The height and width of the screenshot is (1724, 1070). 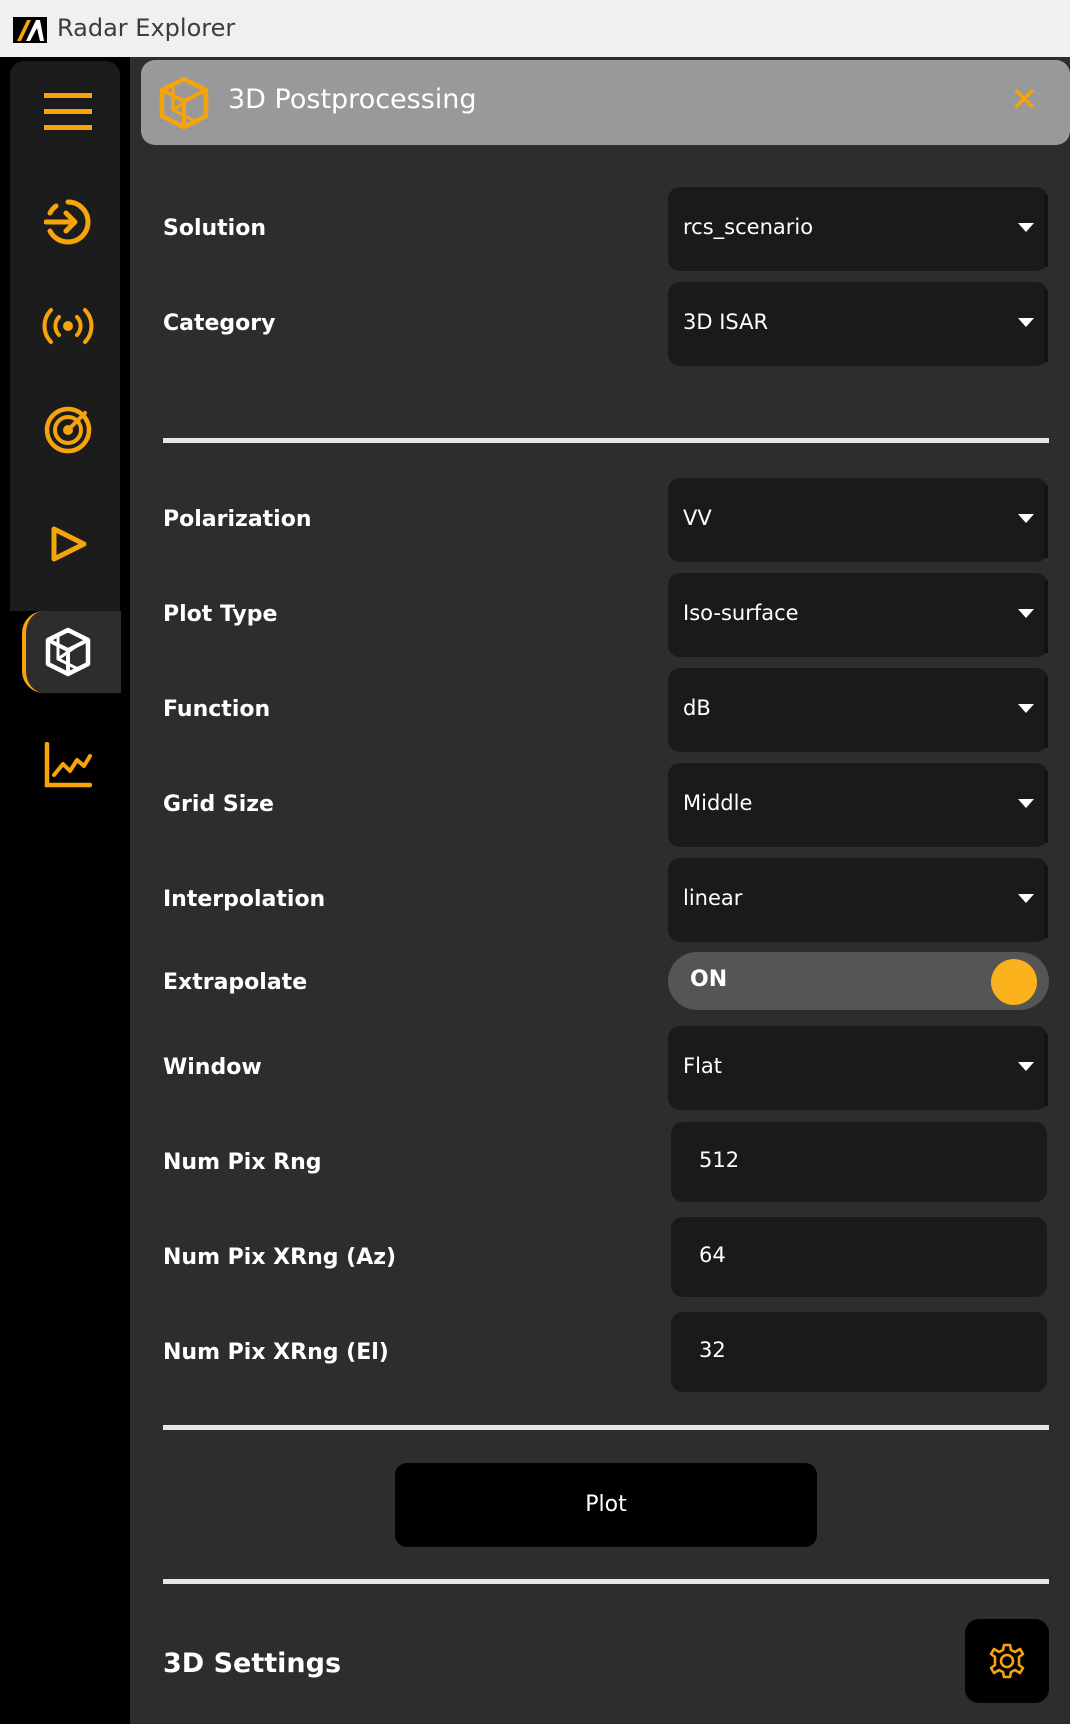 I want to click on plot-button-label: Plot, so click(x=606, y=1504).